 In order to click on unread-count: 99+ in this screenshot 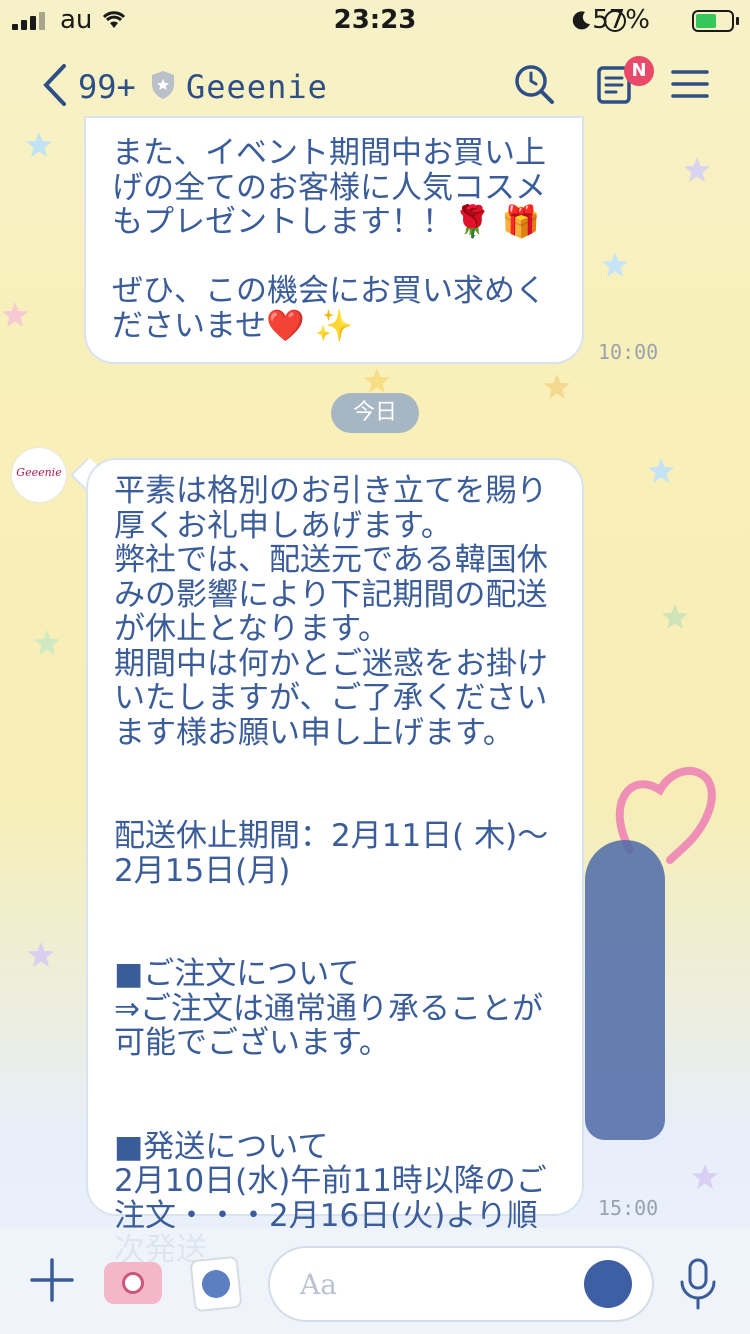, I will do `click(107, 87)`.